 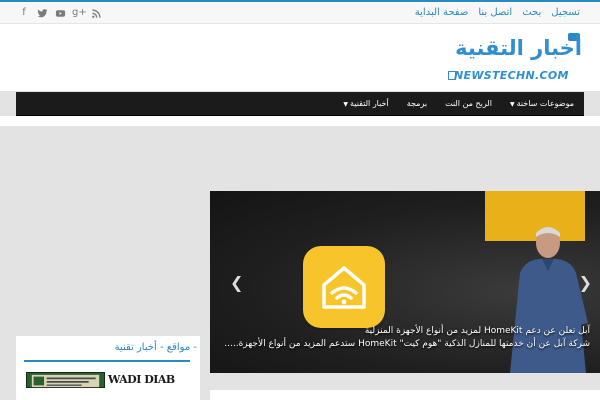 I want to click on widget-title: - مواقع - أخبار تقنية, so click(x=155, y=347).